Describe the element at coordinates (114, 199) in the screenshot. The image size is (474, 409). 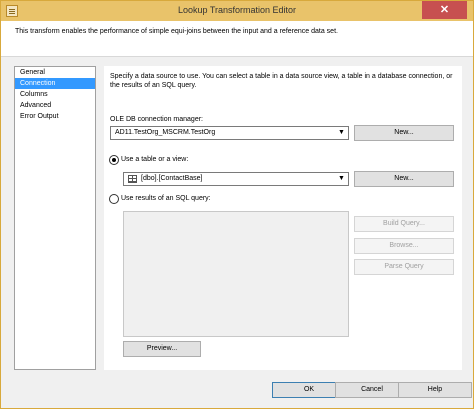
I see `sql-query-radio` at that location.